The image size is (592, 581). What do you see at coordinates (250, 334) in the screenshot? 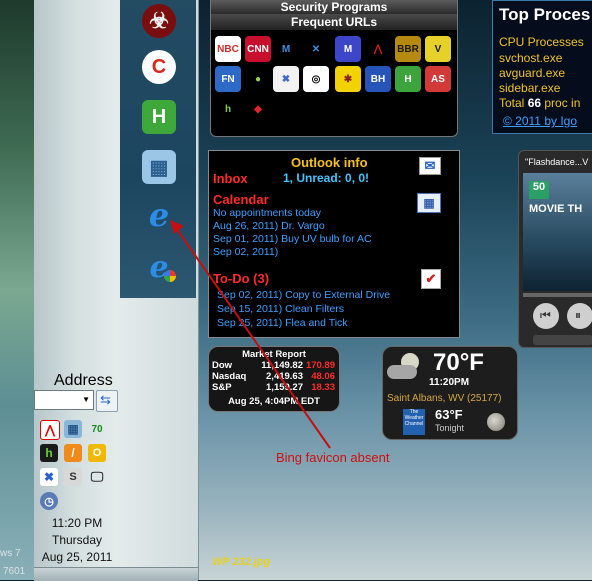
I see `annotation-arrow` at bounding box center [250, 334].